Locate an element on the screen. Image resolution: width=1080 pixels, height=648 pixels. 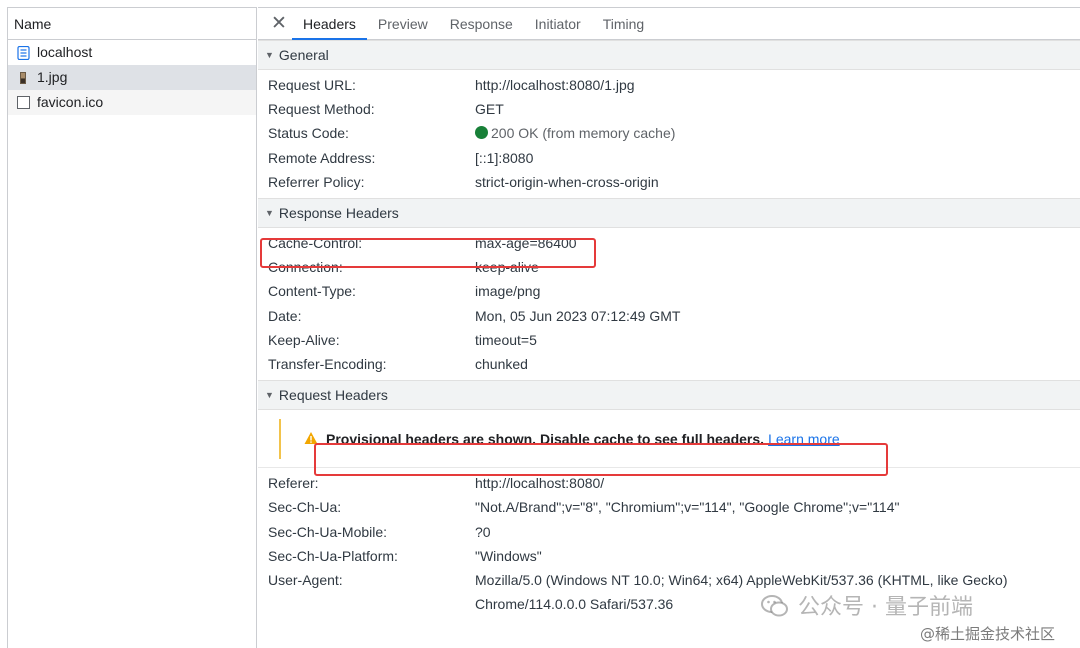
header-row: Request URL: http://localhost:8080/1.jpg is located at coordinates (669, 85).